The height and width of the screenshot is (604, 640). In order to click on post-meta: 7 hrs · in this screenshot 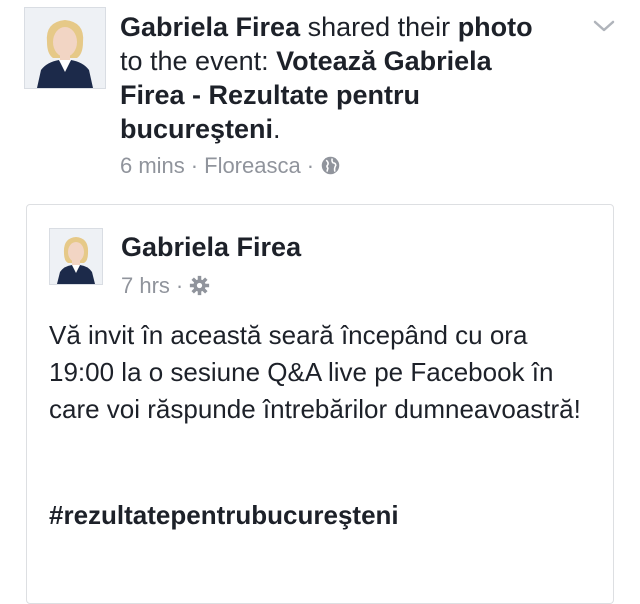, I will do `click(165, 286)`.